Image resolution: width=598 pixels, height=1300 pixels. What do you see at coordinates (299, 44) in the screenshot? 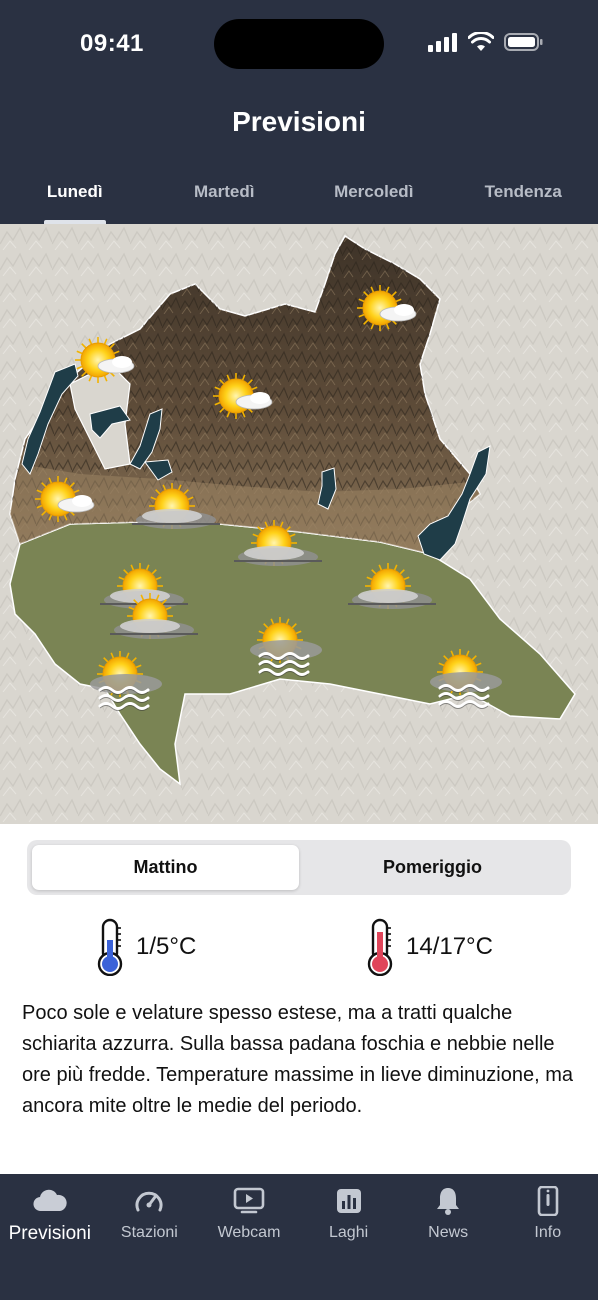
I see `dynamic-island` at bounding box center [299, 44].